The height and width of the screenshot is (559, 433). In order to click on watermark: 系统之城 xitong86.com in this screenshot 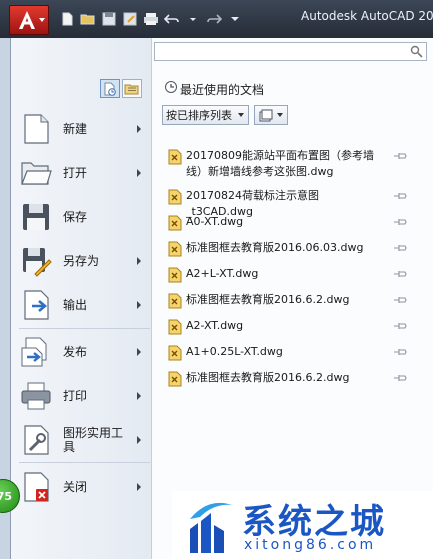, I will do `click(302, 525)`.